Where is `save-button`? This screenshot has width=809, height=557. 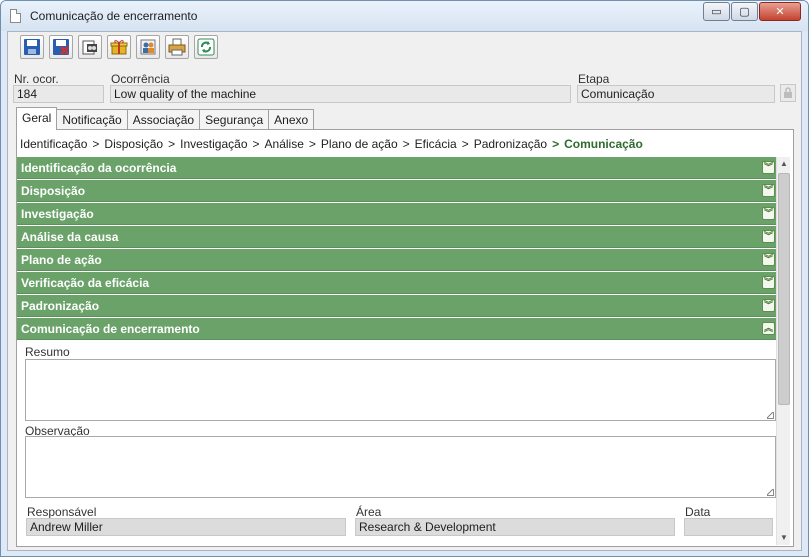 save-button is located at coordinates (32, 47).